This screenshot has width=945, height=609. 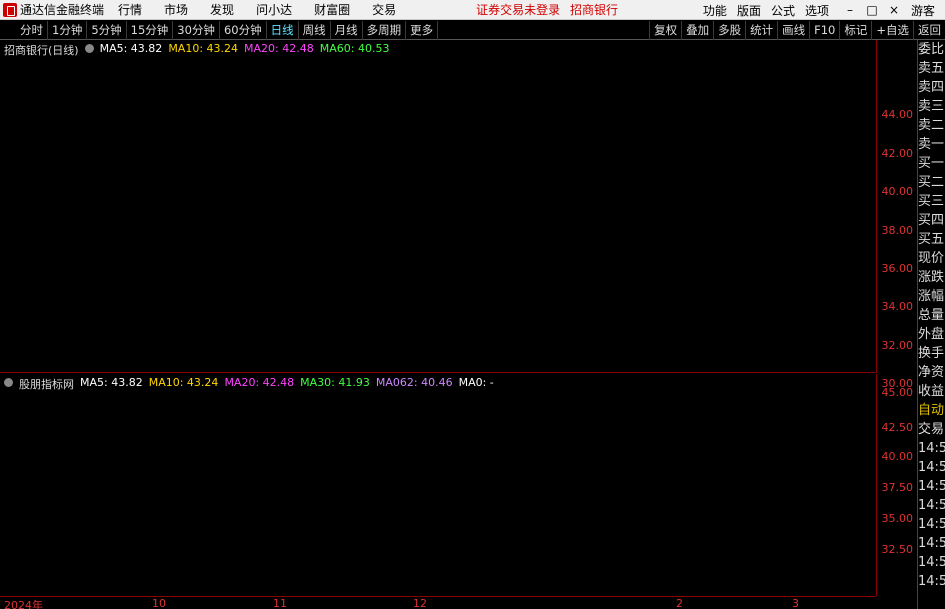 What do you see at coordinates (46, 384) in the screenshot?
I see `indicator-title: 股朋指标网` at bounding box center [46, 384].